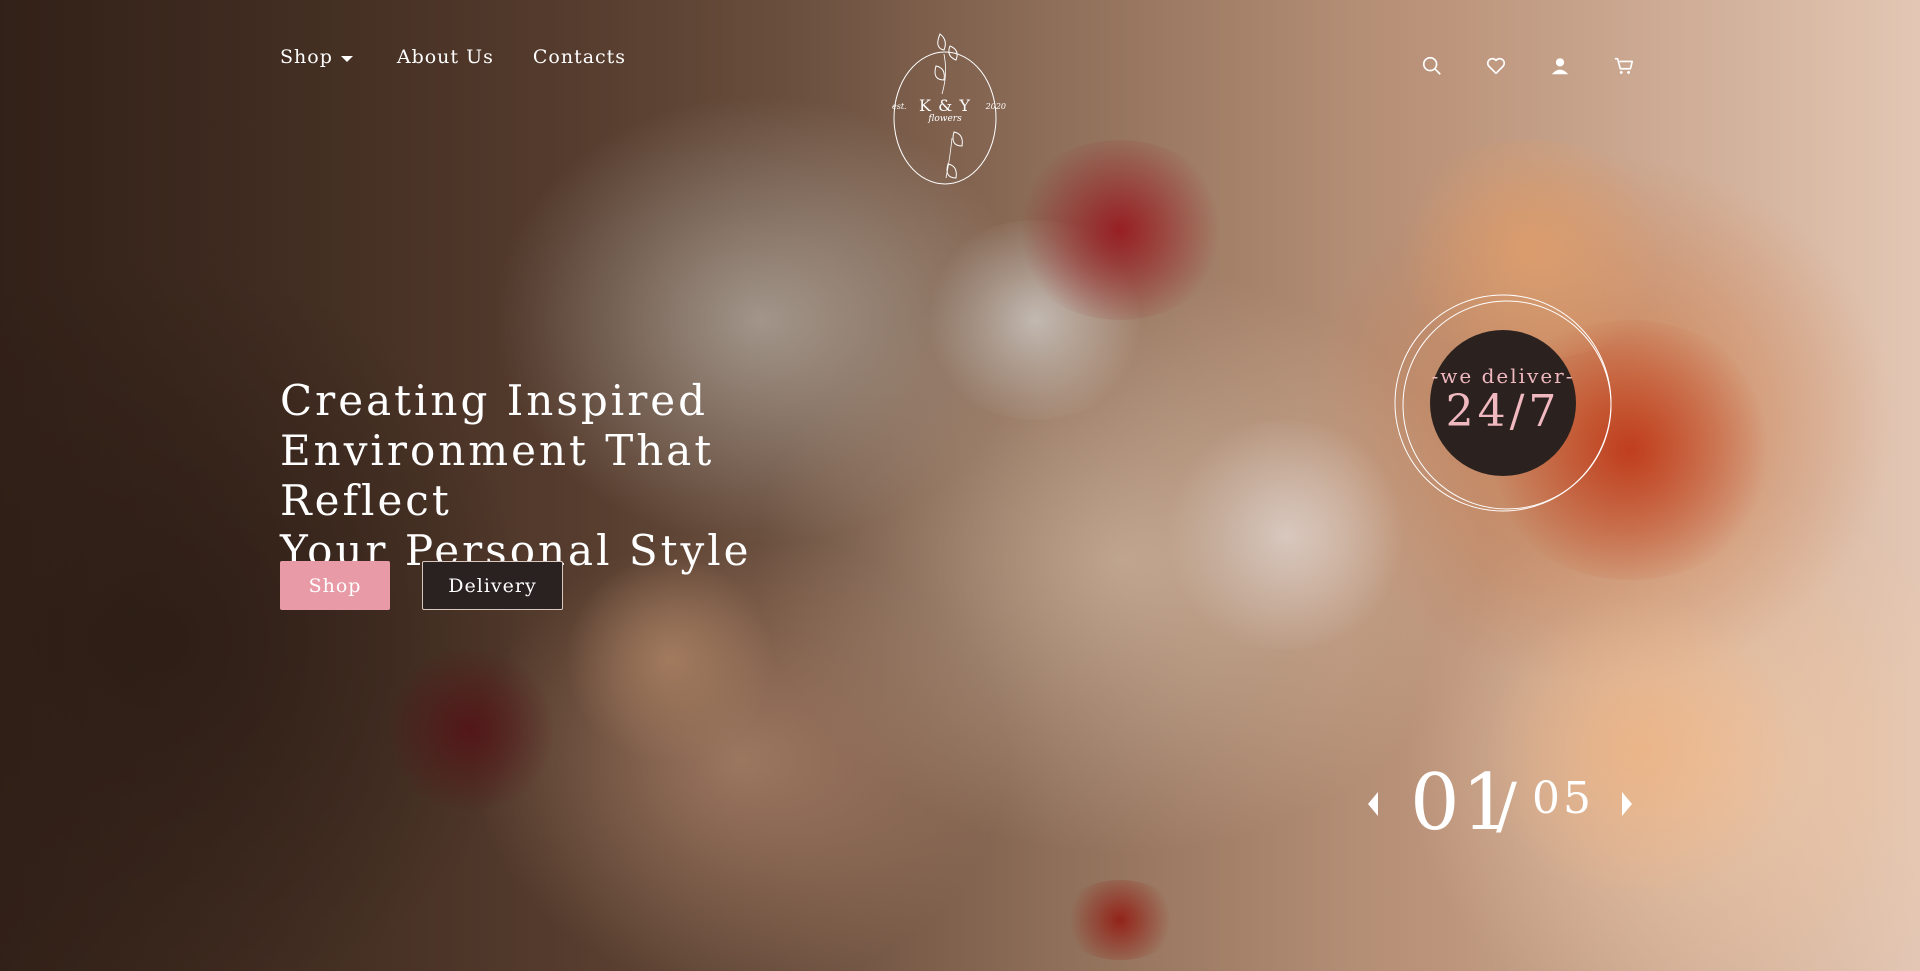 This screenshot has width=1920, height=971. Describe the element at coordinates (1432, 66) in the screenshot. I see `search-icon` at that location.